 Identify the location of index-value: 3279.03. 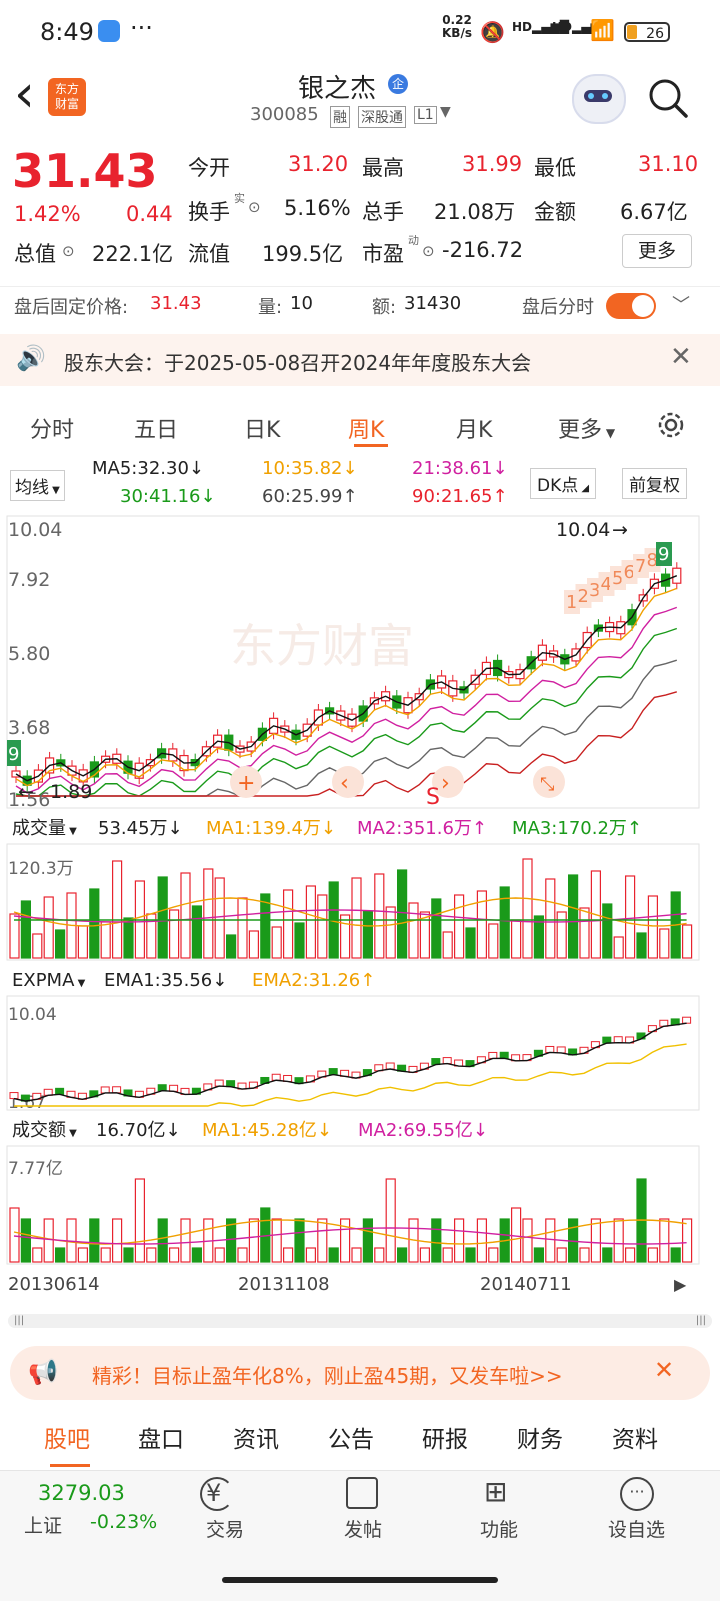
(81, 1493).